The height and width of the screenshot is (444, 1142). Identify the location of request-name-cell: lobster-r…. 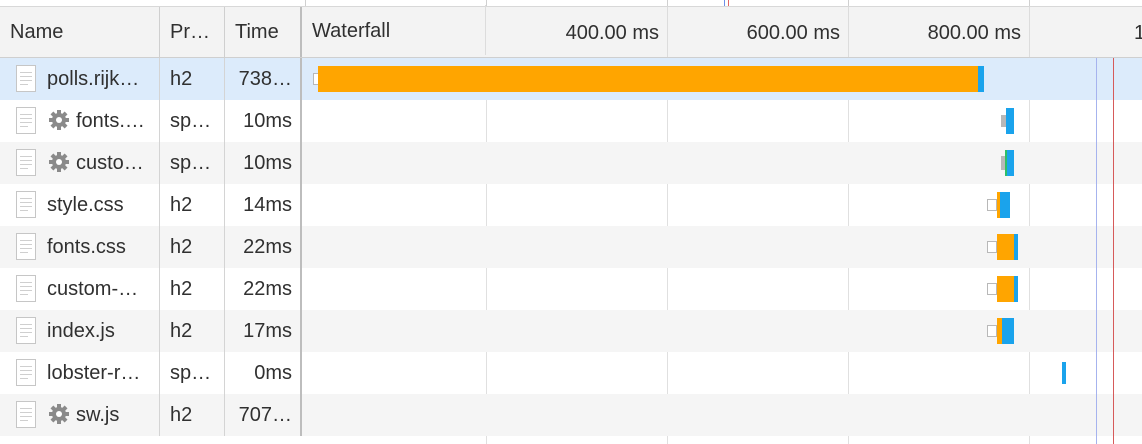
(80, 373).